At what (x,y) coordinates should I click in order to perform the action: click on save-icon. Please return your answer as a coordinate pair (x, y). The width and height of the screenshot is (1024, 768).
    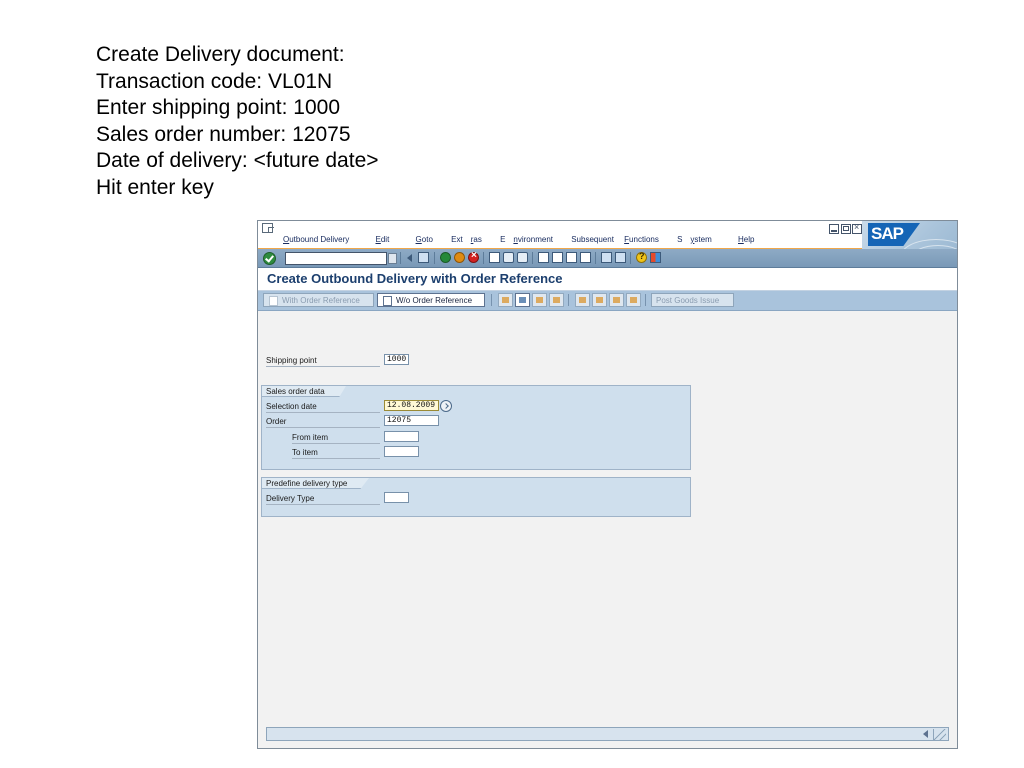
    Looking at the image, I should click on (423, 257).